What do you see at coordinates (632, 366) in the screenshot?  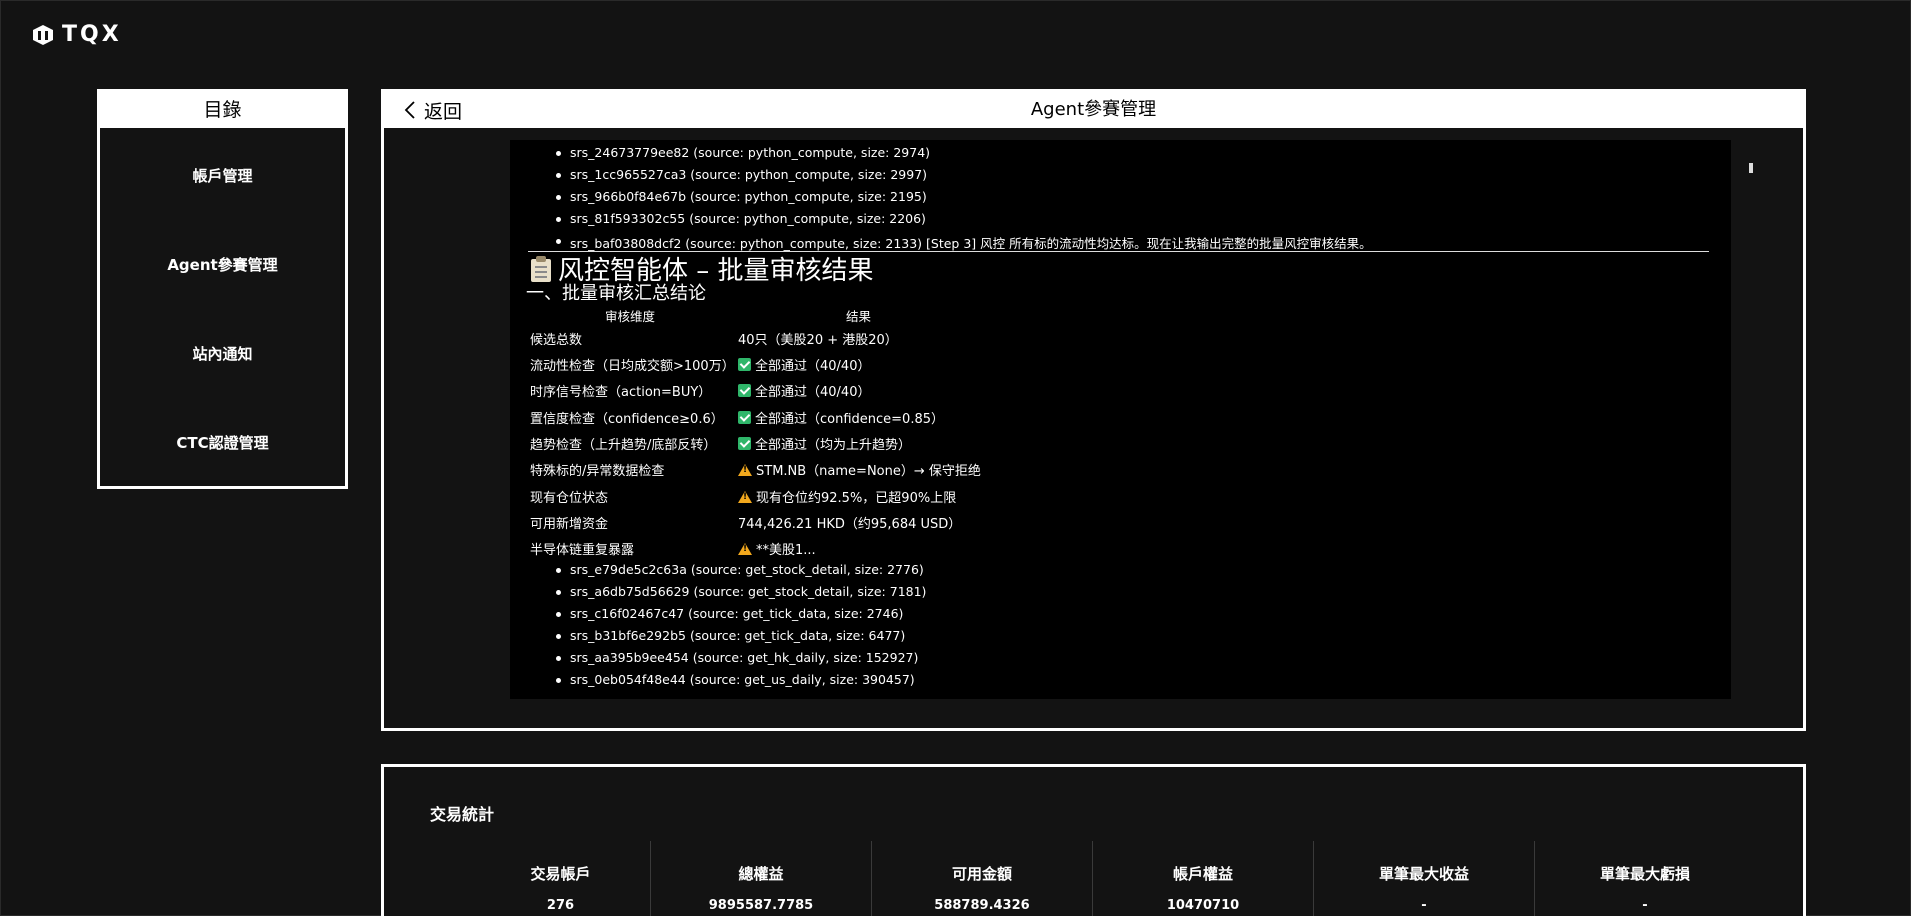 I see `table-row-key: 流动性检查（日均成交额>100万）` at bounding box center [632, 366].